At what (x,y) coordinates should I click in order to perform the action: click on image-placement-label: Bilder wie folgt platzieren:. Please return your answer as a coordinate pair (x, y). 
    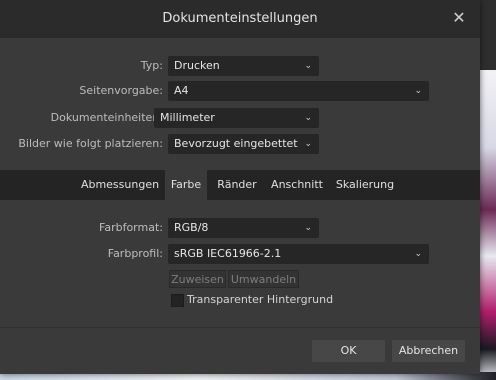
    Looking at the image, I should click on (90, 143).